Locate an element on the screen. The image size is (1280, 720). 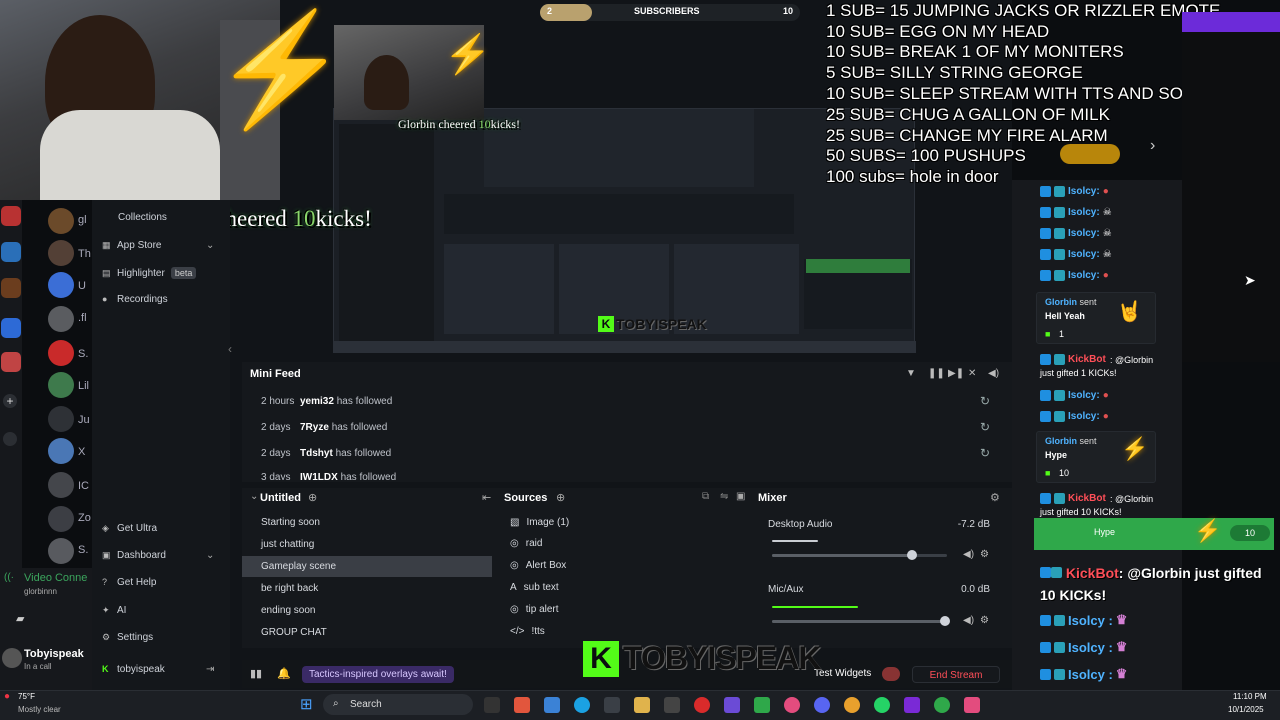
collapse-sidebar-icon: ‹ is located at coordinates (230, 349).